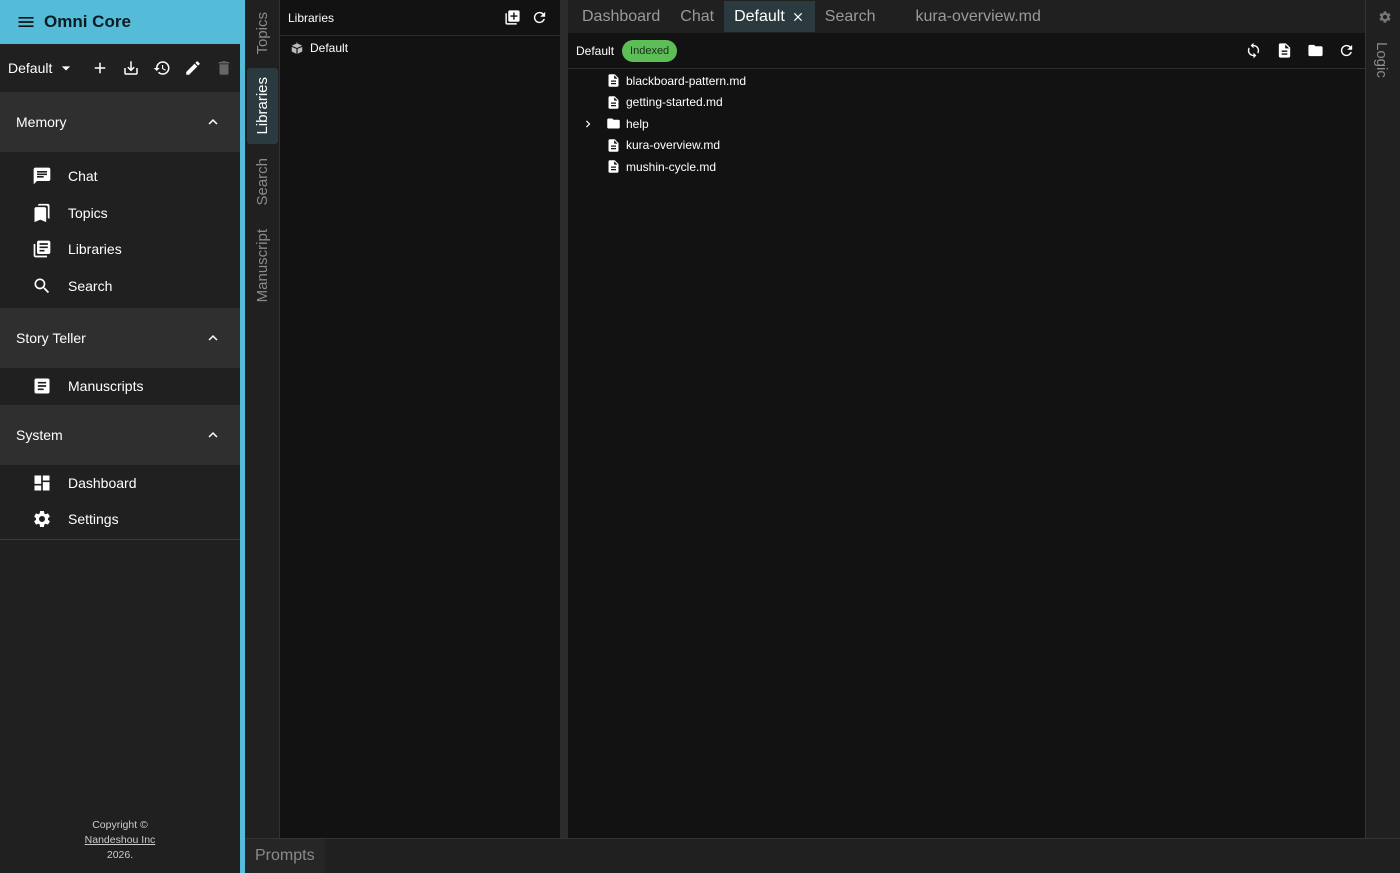 The width and height of the screenshot is (1400, 873). I want to click on library-name: Default, so click(595, 50).